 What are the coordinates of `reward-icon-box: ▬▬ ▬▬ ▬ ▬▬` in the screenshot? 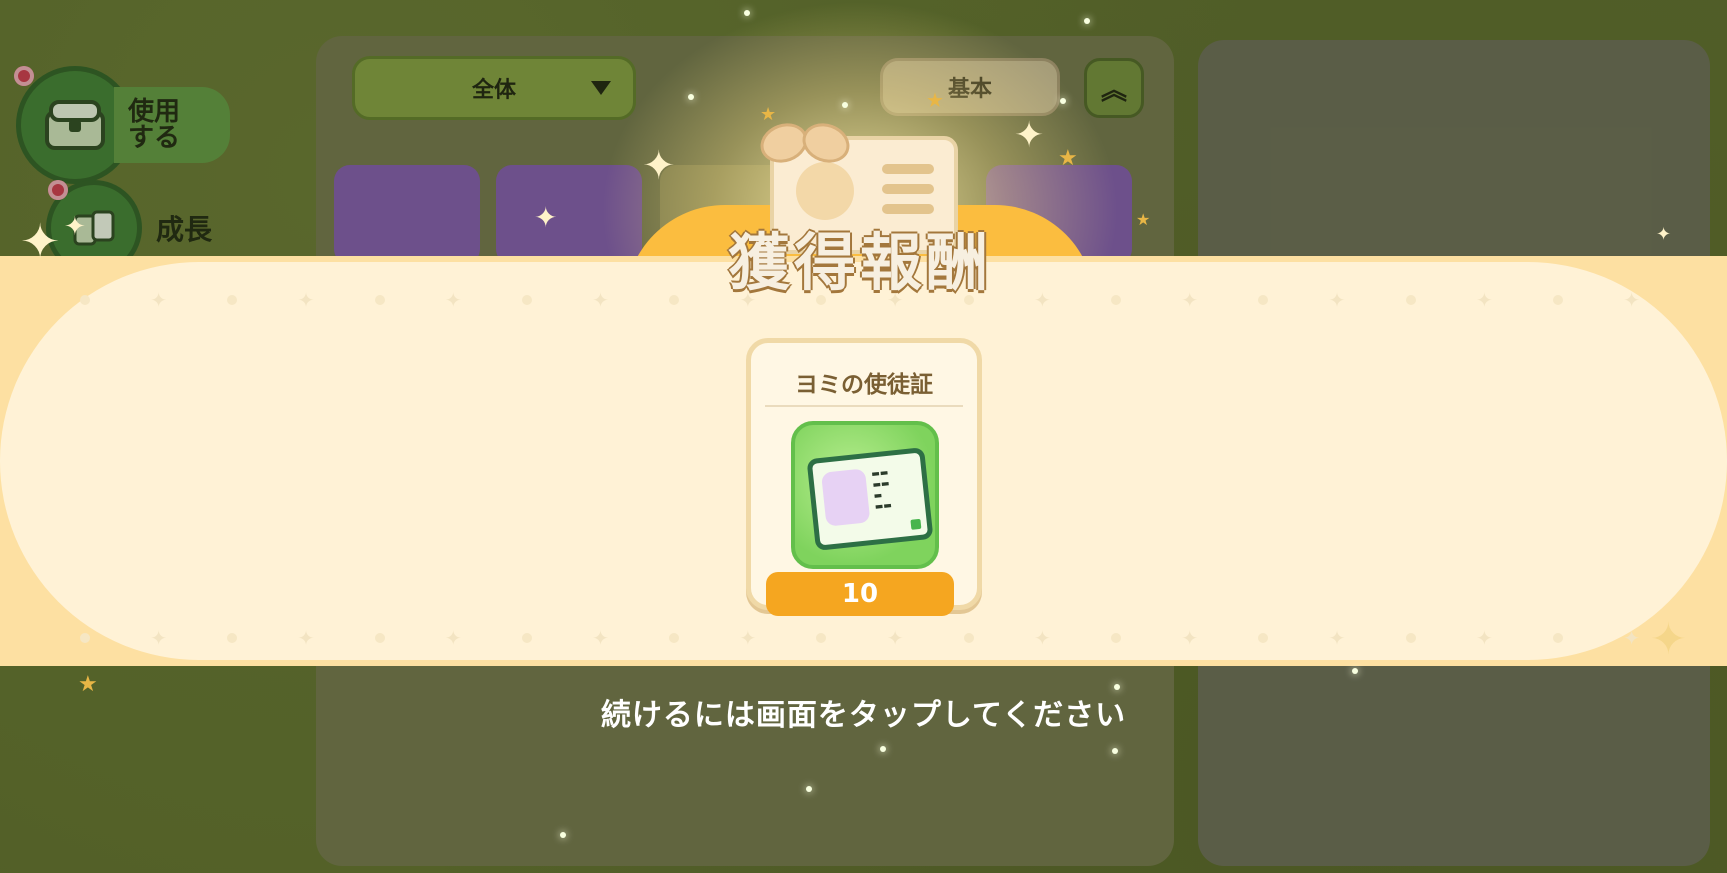 It's located at (865, 495).